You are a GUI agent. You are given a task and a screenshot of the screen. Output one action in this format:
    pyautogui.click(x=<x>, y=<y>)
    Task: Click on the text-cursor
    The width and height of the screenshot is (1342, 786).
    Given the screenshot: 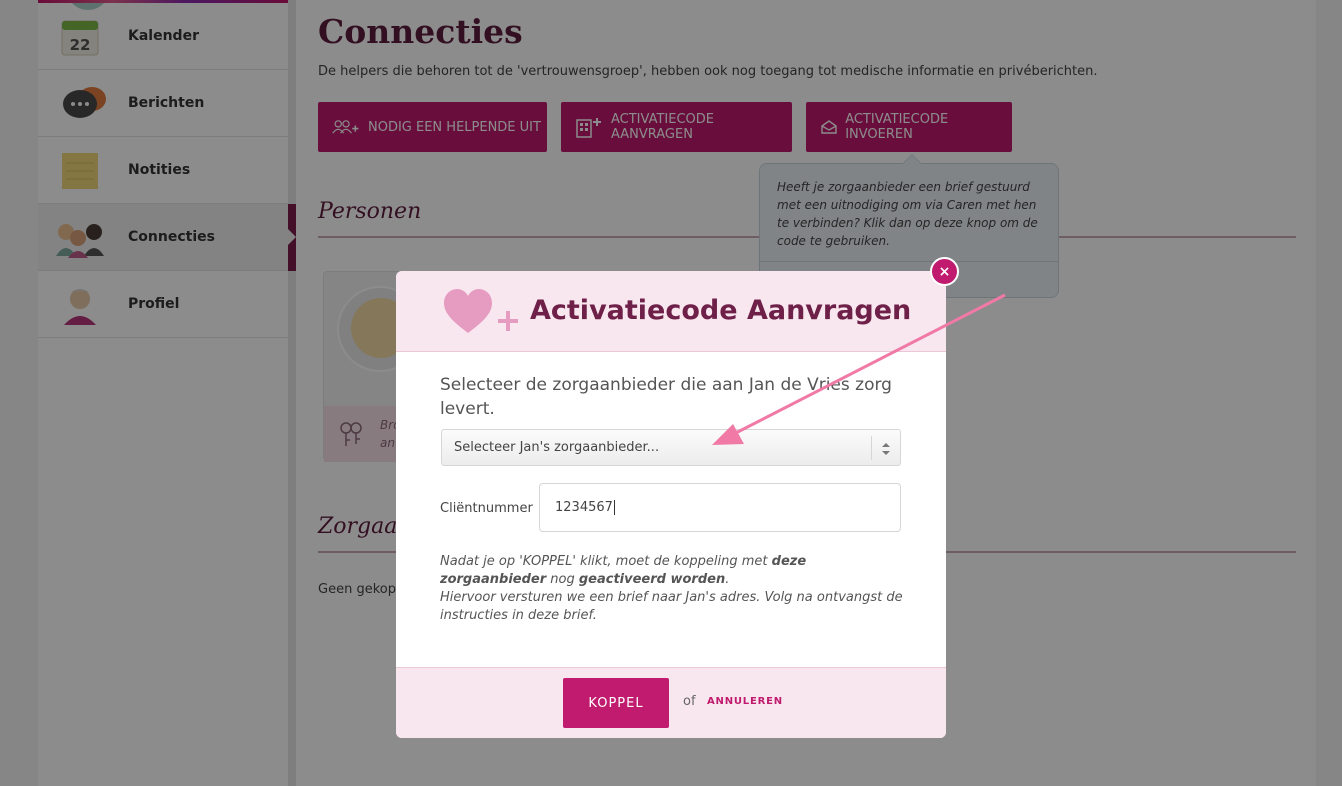 What is the action you would take?
    pyautogui.click(x=614, y=507)
    